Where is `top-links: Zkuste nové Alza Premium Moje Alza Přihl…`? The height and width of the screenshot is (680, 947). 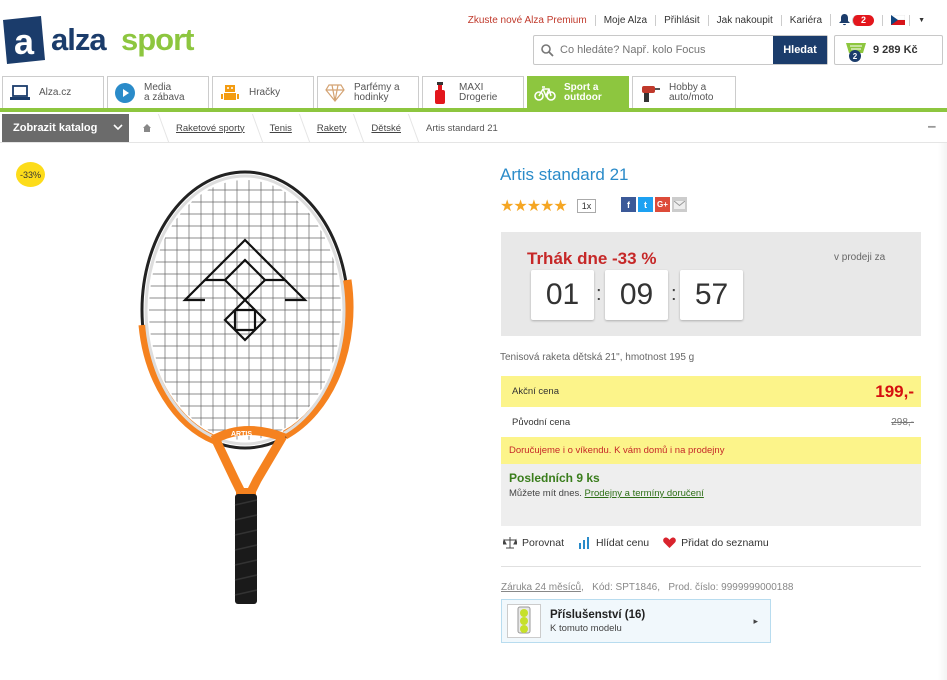 top-links: Zkuste nové Alza Premium Moje Alza Přihl… is located at coordinates (696, 20).